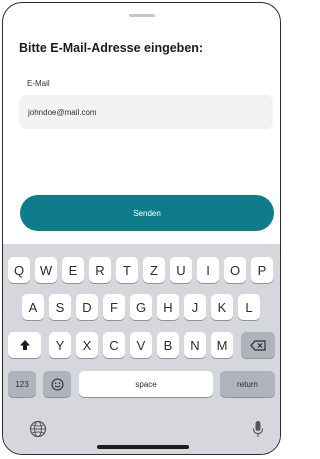 Image resolution: width=320 pixels, height=459 pixels. I want to click on shift-arrow-icon, so click(24, 345).